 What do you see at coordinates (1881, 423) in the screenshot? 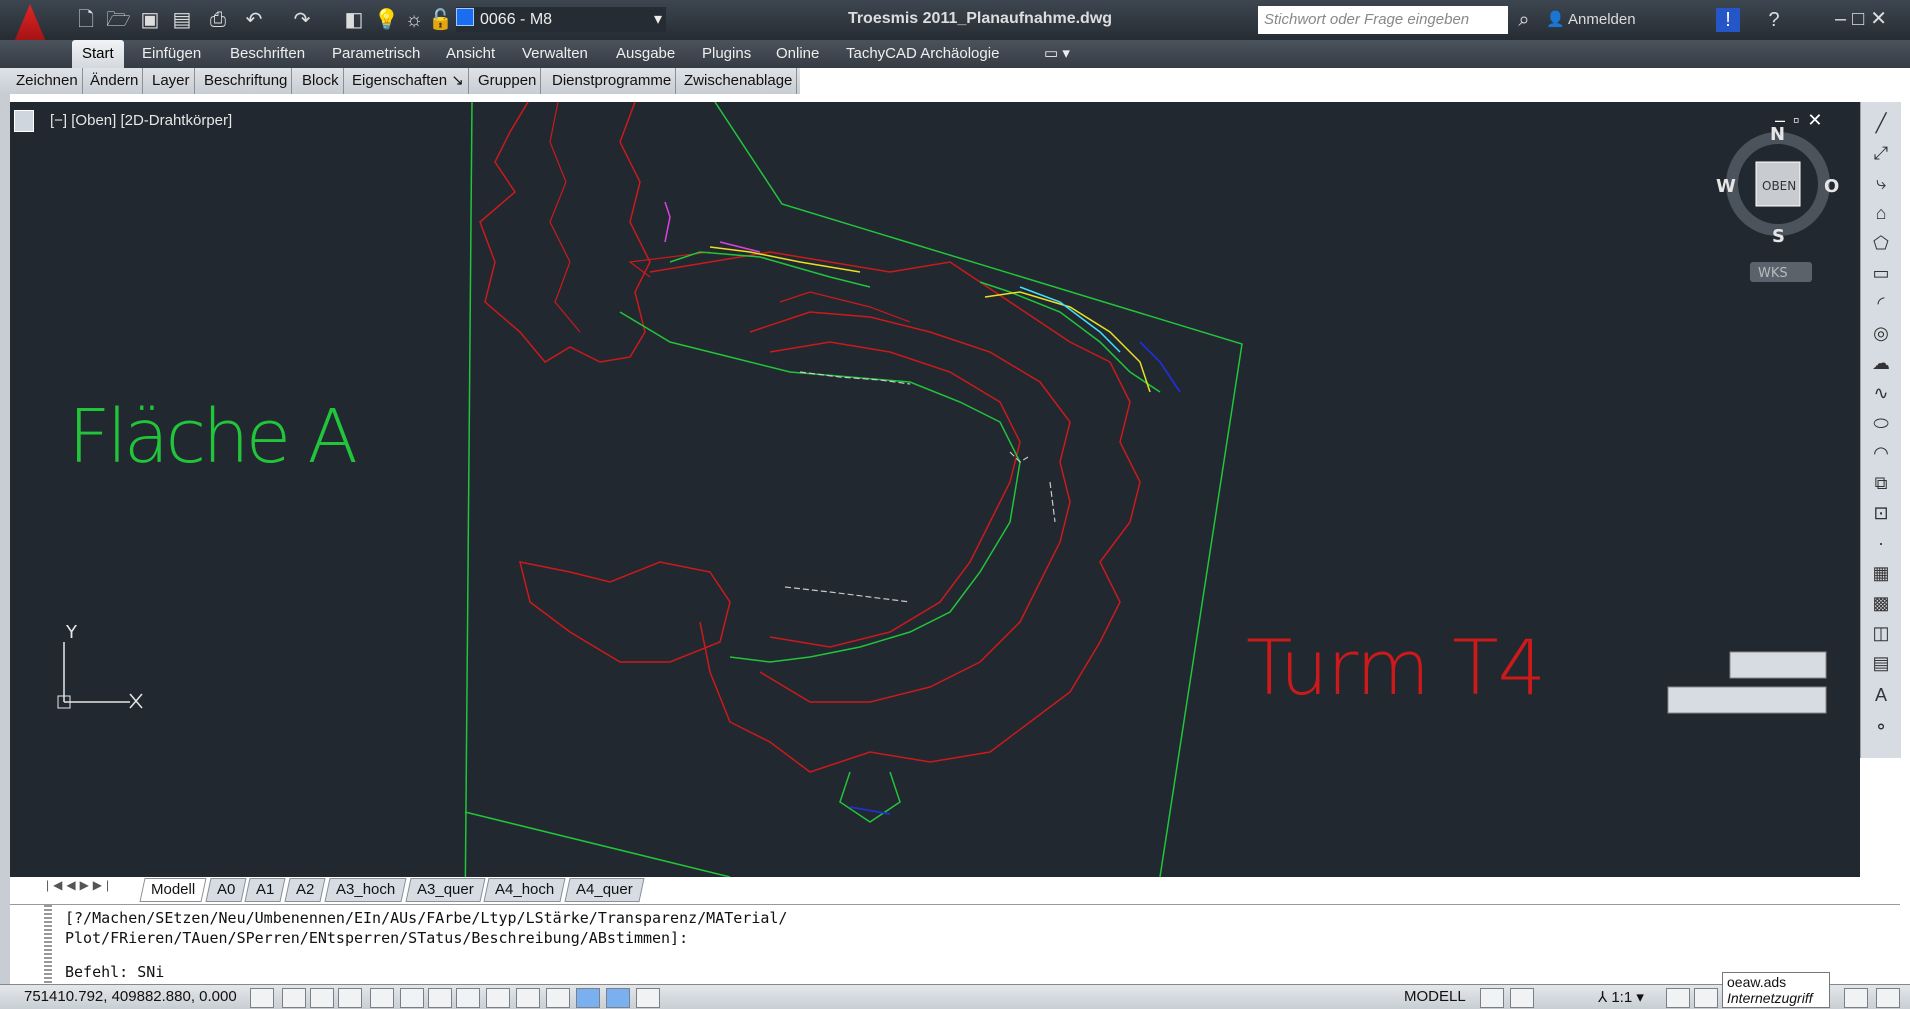
I see `ellipse-icon: ⬭` at bounding box center [1881, 423].